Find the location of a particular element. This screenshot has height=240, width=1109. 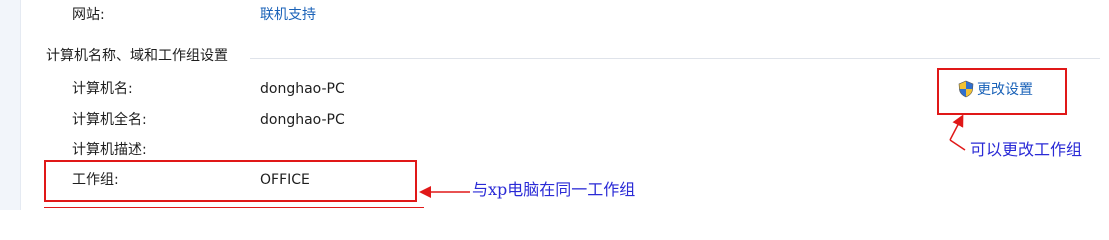

change-settings-highlight-box is located at coordinates (1002, 91).